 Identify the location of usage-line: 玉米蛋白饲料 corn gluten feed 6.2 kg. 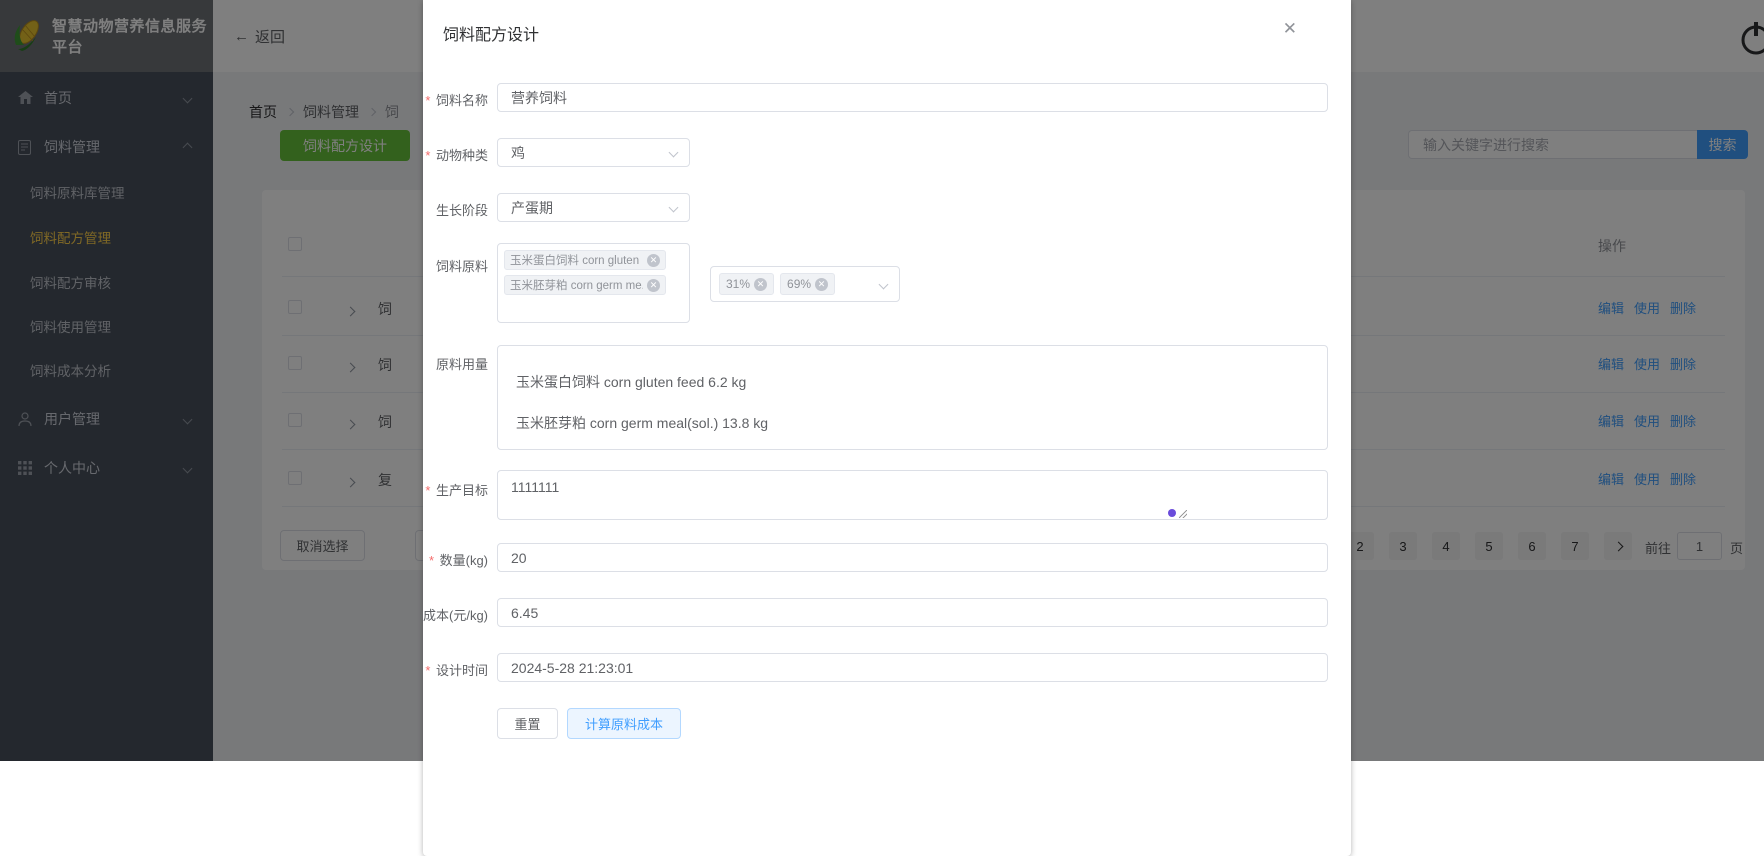
(631, 382).